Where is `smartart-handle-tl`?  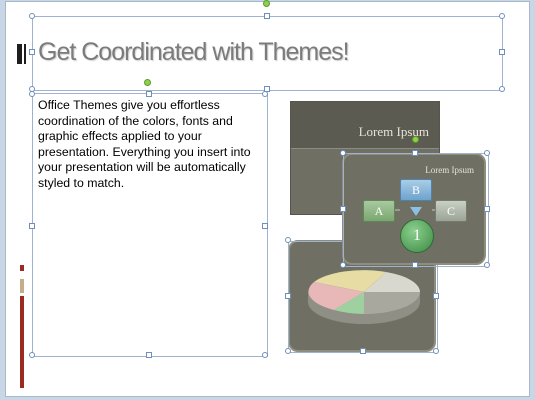
smartart-handle-tl is located at coordinates (343, 153).